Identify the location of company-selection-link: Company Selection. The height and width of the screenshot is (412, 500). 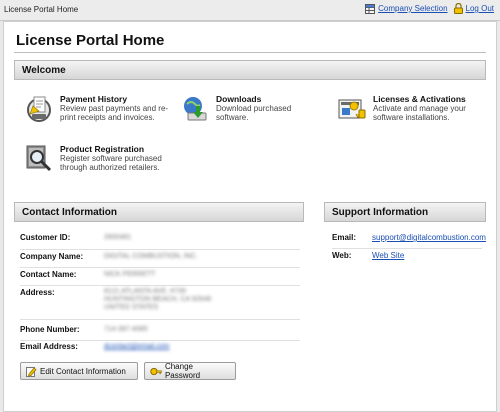
(406, 8).